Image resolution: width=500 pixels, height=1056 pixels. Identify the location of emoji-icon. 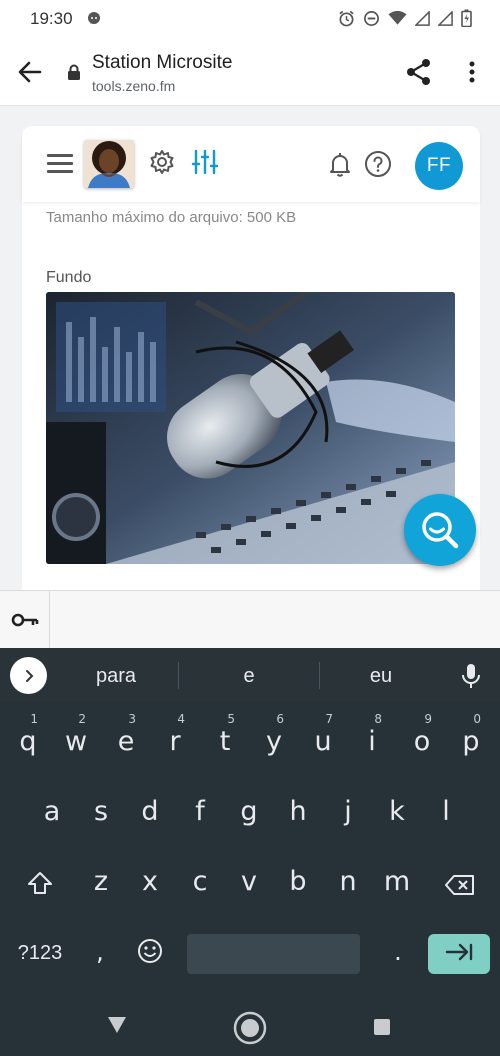
(150, 954).